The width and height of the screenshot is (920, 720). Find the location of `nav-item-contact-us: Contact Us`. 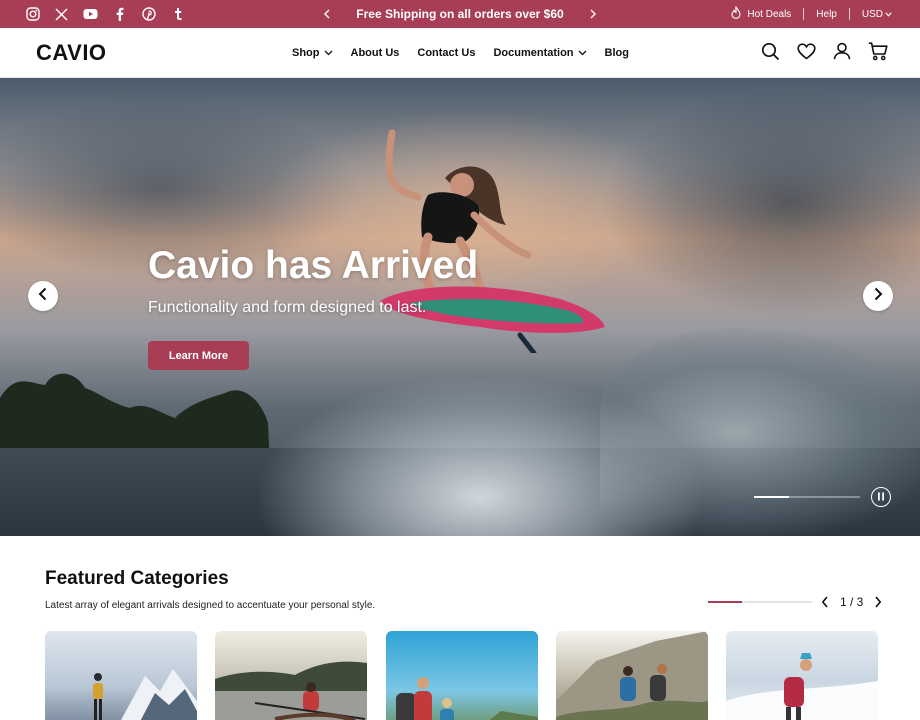

nav-item-contact-us: Contact Us is located at coordinates (446, 53).